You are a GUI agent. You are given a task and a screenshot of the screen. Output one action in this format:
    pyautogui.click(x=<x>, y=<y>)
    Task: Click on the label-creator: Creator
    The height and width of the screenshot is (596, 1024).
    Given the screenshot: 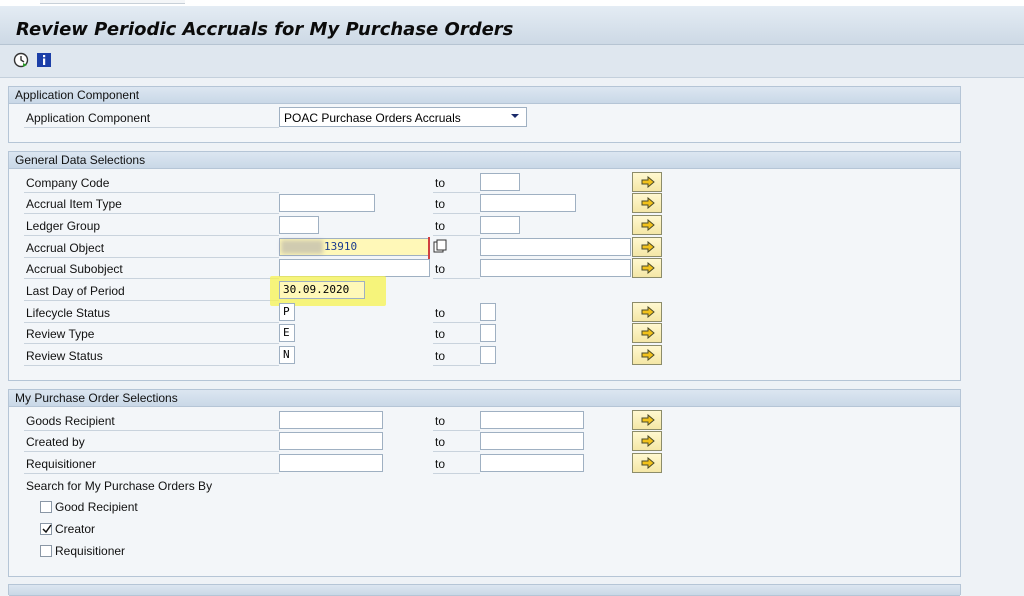 What is the action you would take?
    pyautogui.click(x=75, y=529)
    